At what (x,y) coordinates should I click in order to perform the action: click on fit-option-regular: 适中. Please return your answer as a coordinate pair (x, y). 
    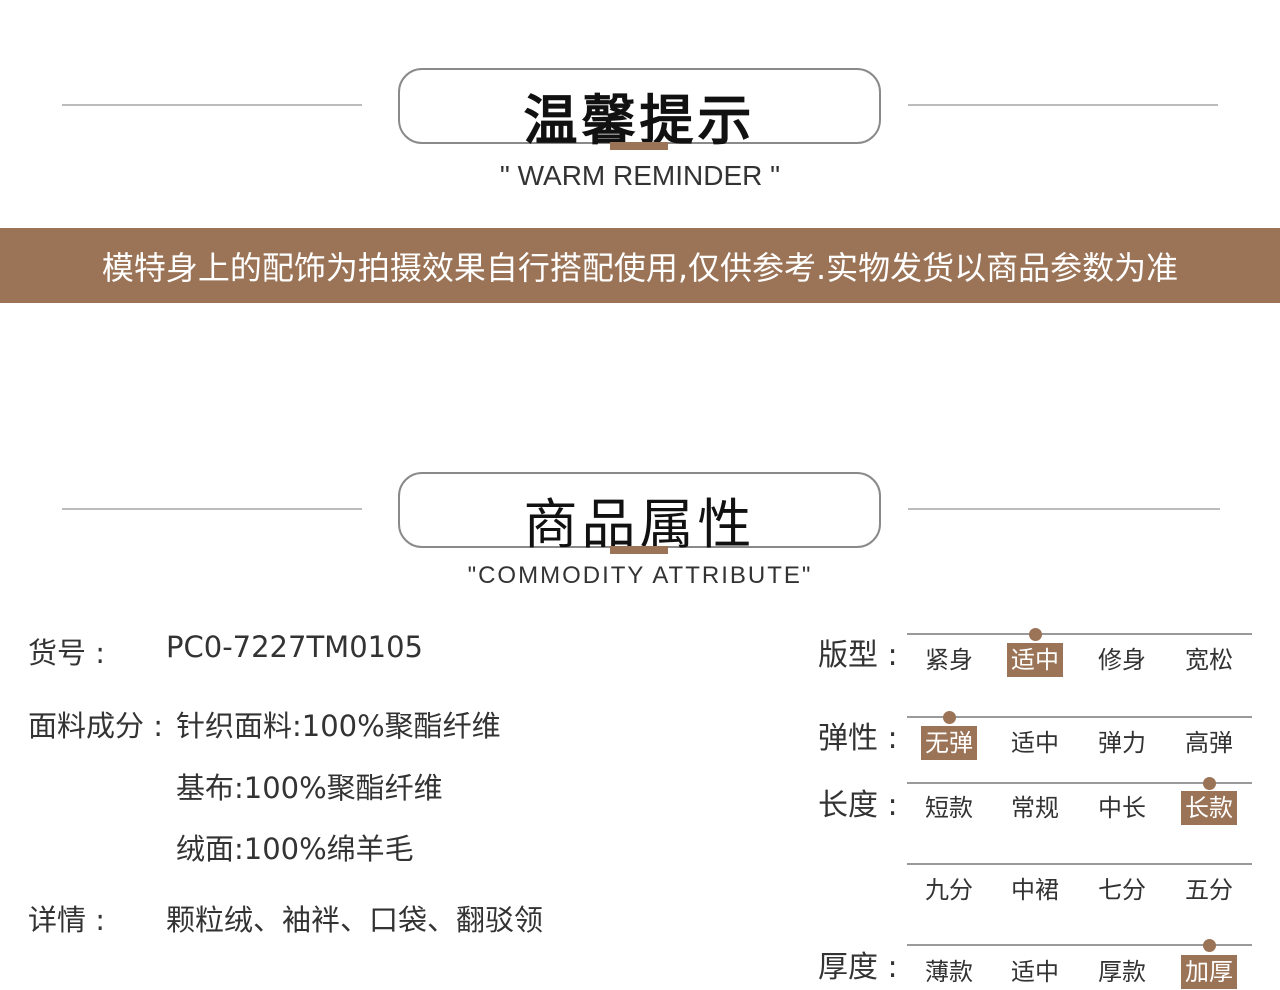
    Looking at the image, I should click on (1035, 660).